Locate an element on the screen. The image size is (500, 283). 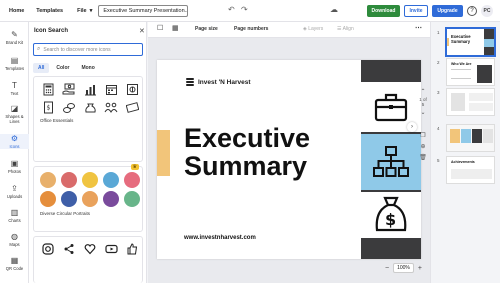
rail-item-templates: ▤ Templates is located at coordinates (14, 63).